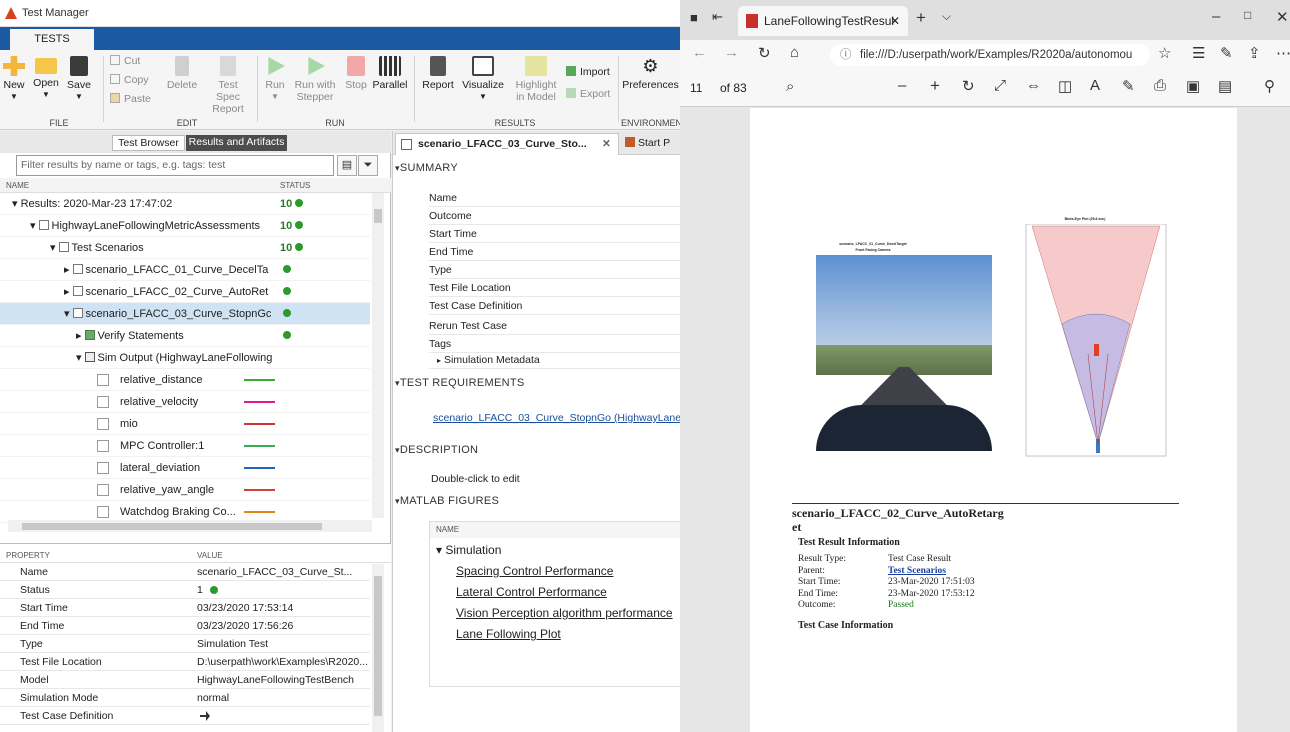 This screenshot has width=1290, height=732. I want to click on tree-row-suite: ▾ HighwayLaneFollowingMetricAssessments 10, so click(185, 226).